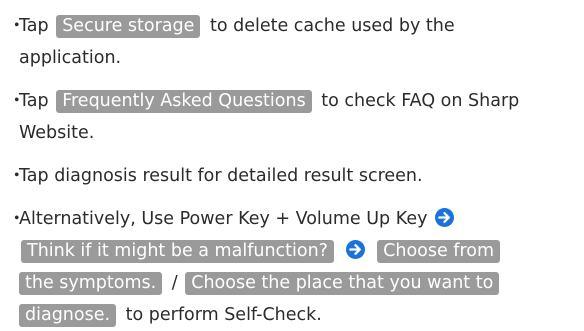 The width and height of the screenshot is (584, 331). What do you see at coordinates (70, 58) in the screenshot?
I see `instruction-text: application.` at bounding box center [70, 58].